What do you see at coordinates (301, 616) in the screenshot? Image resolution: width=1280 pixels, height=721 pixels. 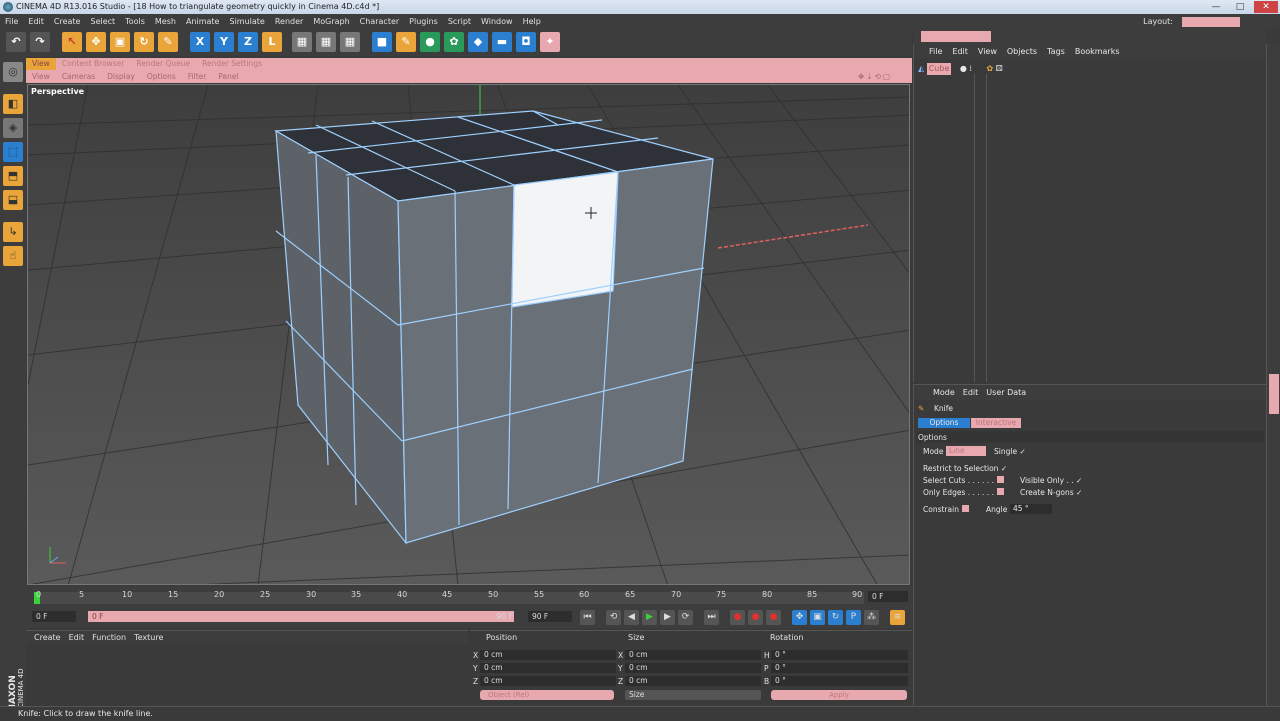 I see `preview-range-slider: 0 F` at bounding box center [301, 616].